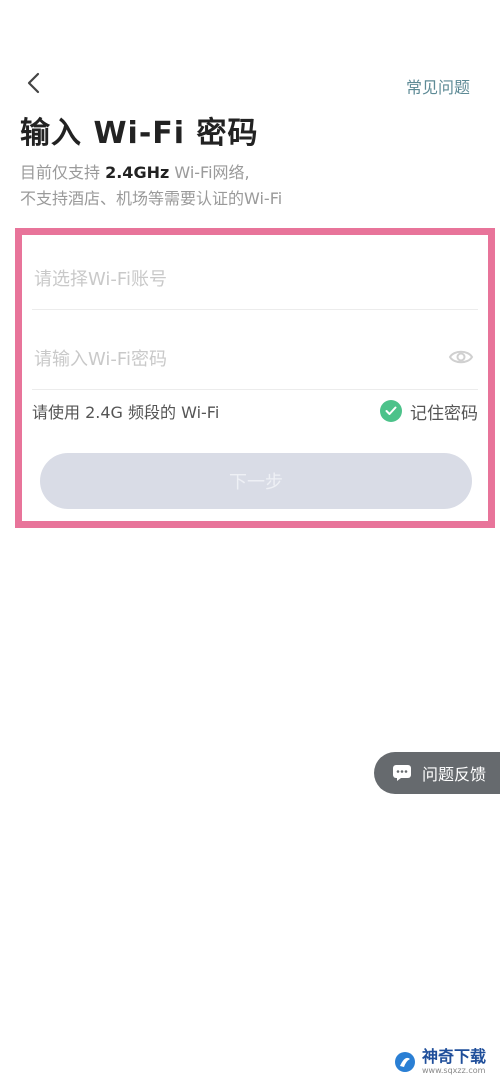 This screenshot has width=500, height=1082. Describe the element at coordinates (444, 413) in the screenshot. I see `remember-password-label: 记住密码` at that location.